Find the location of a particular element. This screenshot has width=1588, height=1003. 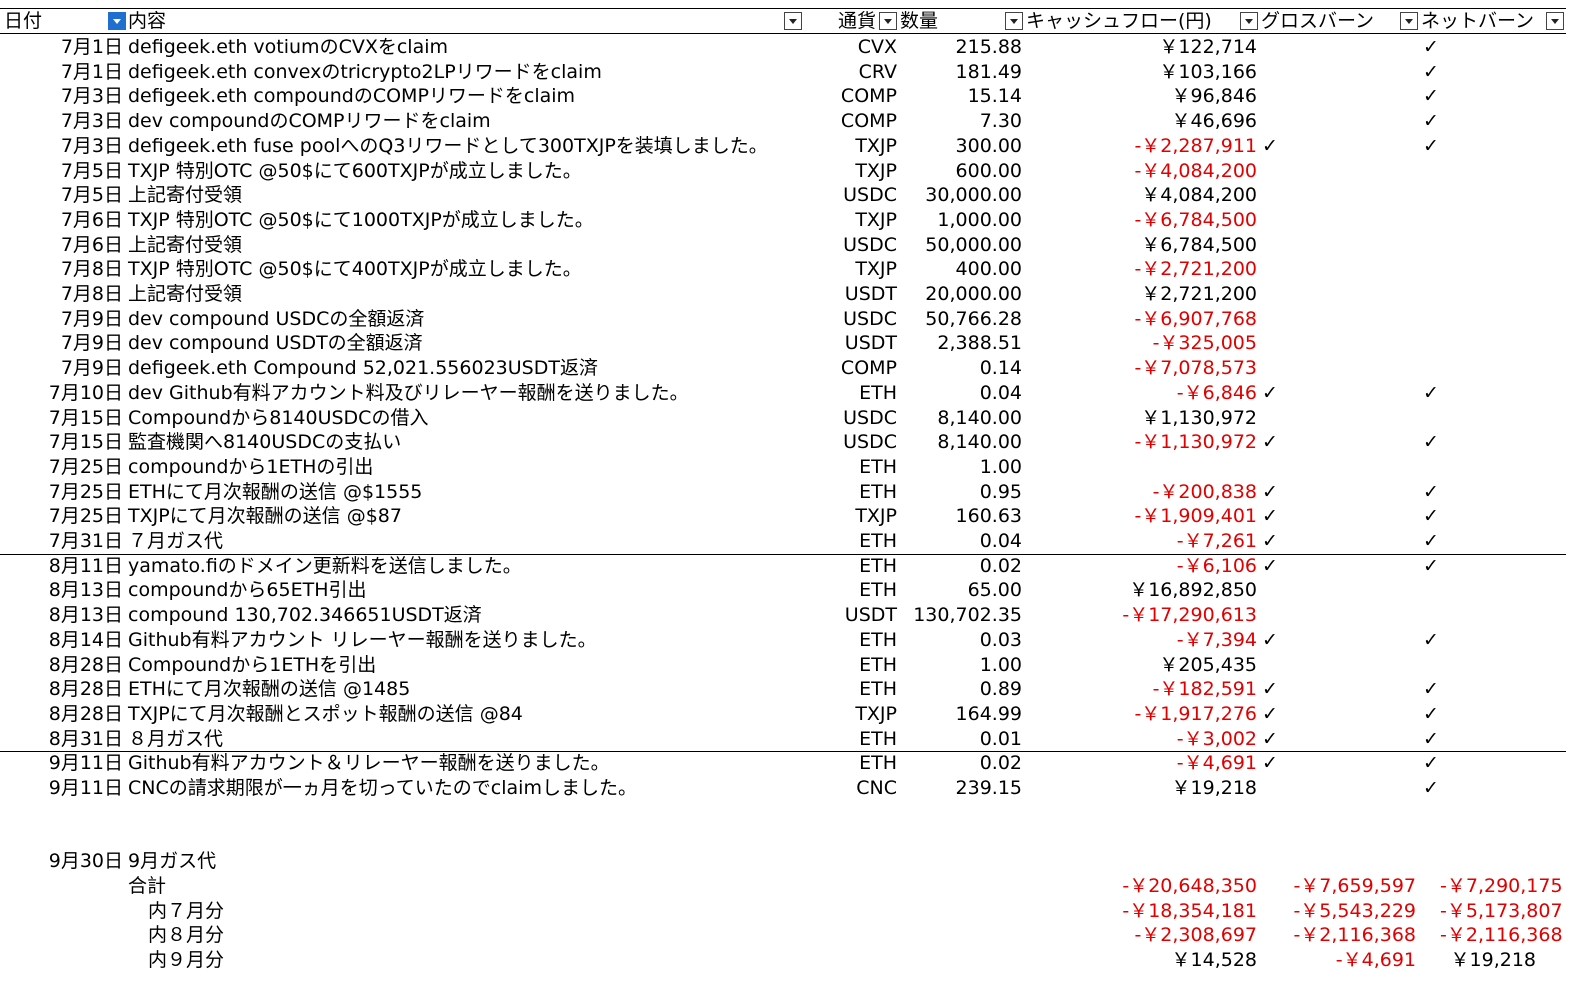

cell-quantity: 0.89 is located at coordinates (961, 689).